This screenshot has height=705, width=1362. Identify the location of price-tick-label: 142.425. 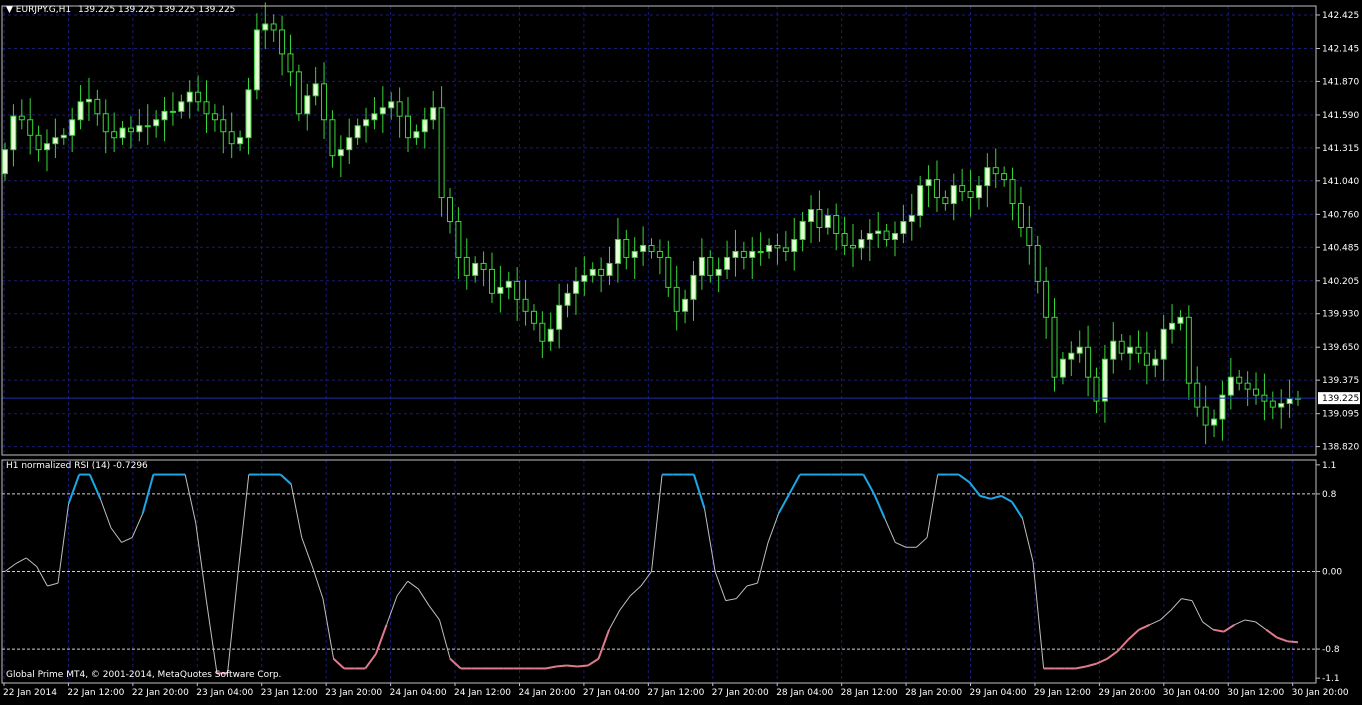
(1340, 16).